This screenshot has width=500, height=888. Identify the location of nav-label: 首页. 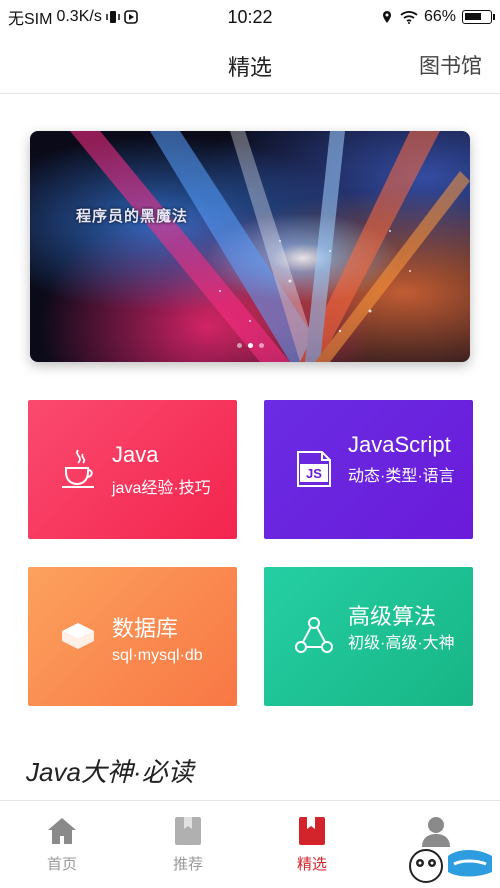
(61, 864).